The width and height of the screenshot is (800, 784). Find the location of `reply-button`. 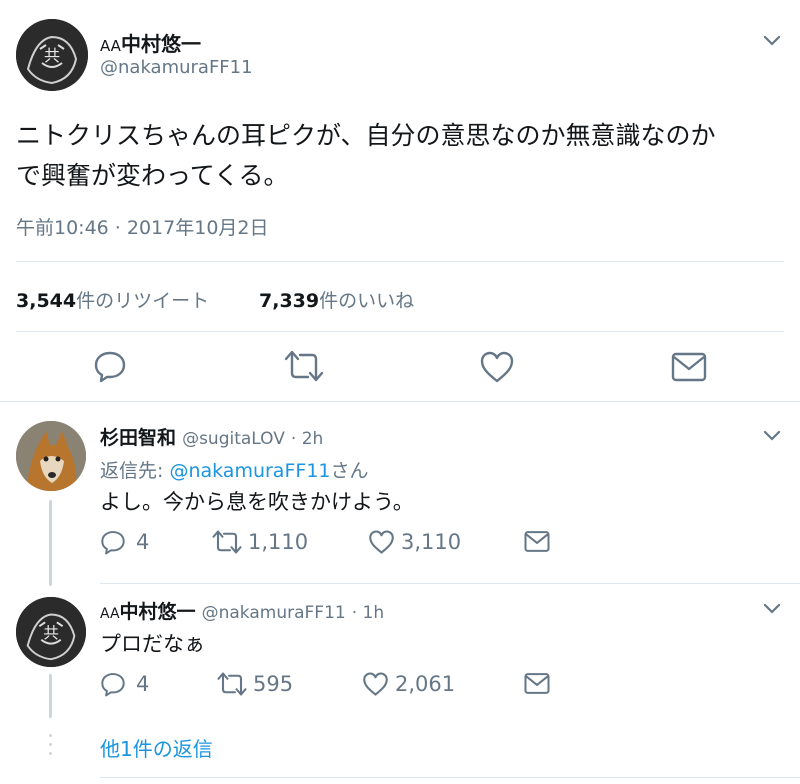

reply-button is located at coordinates (110, 366).